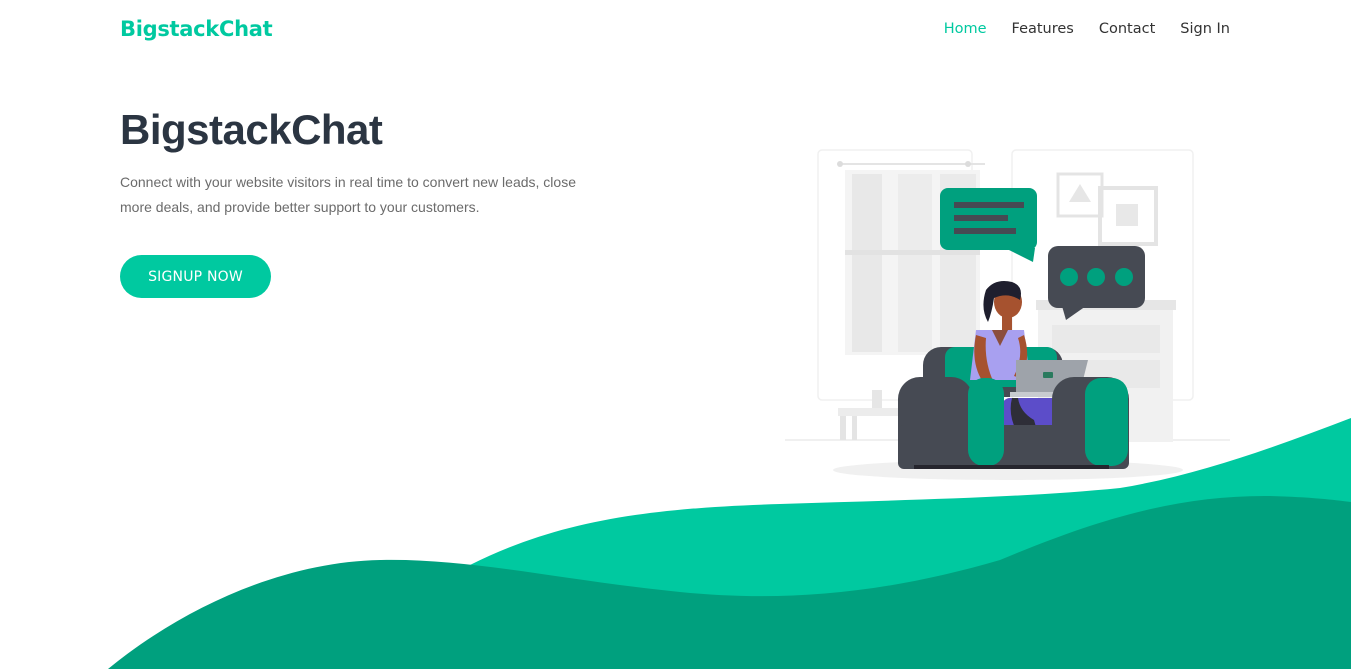  I want to click on hero-title: BigstackChat, so click(251, 129).